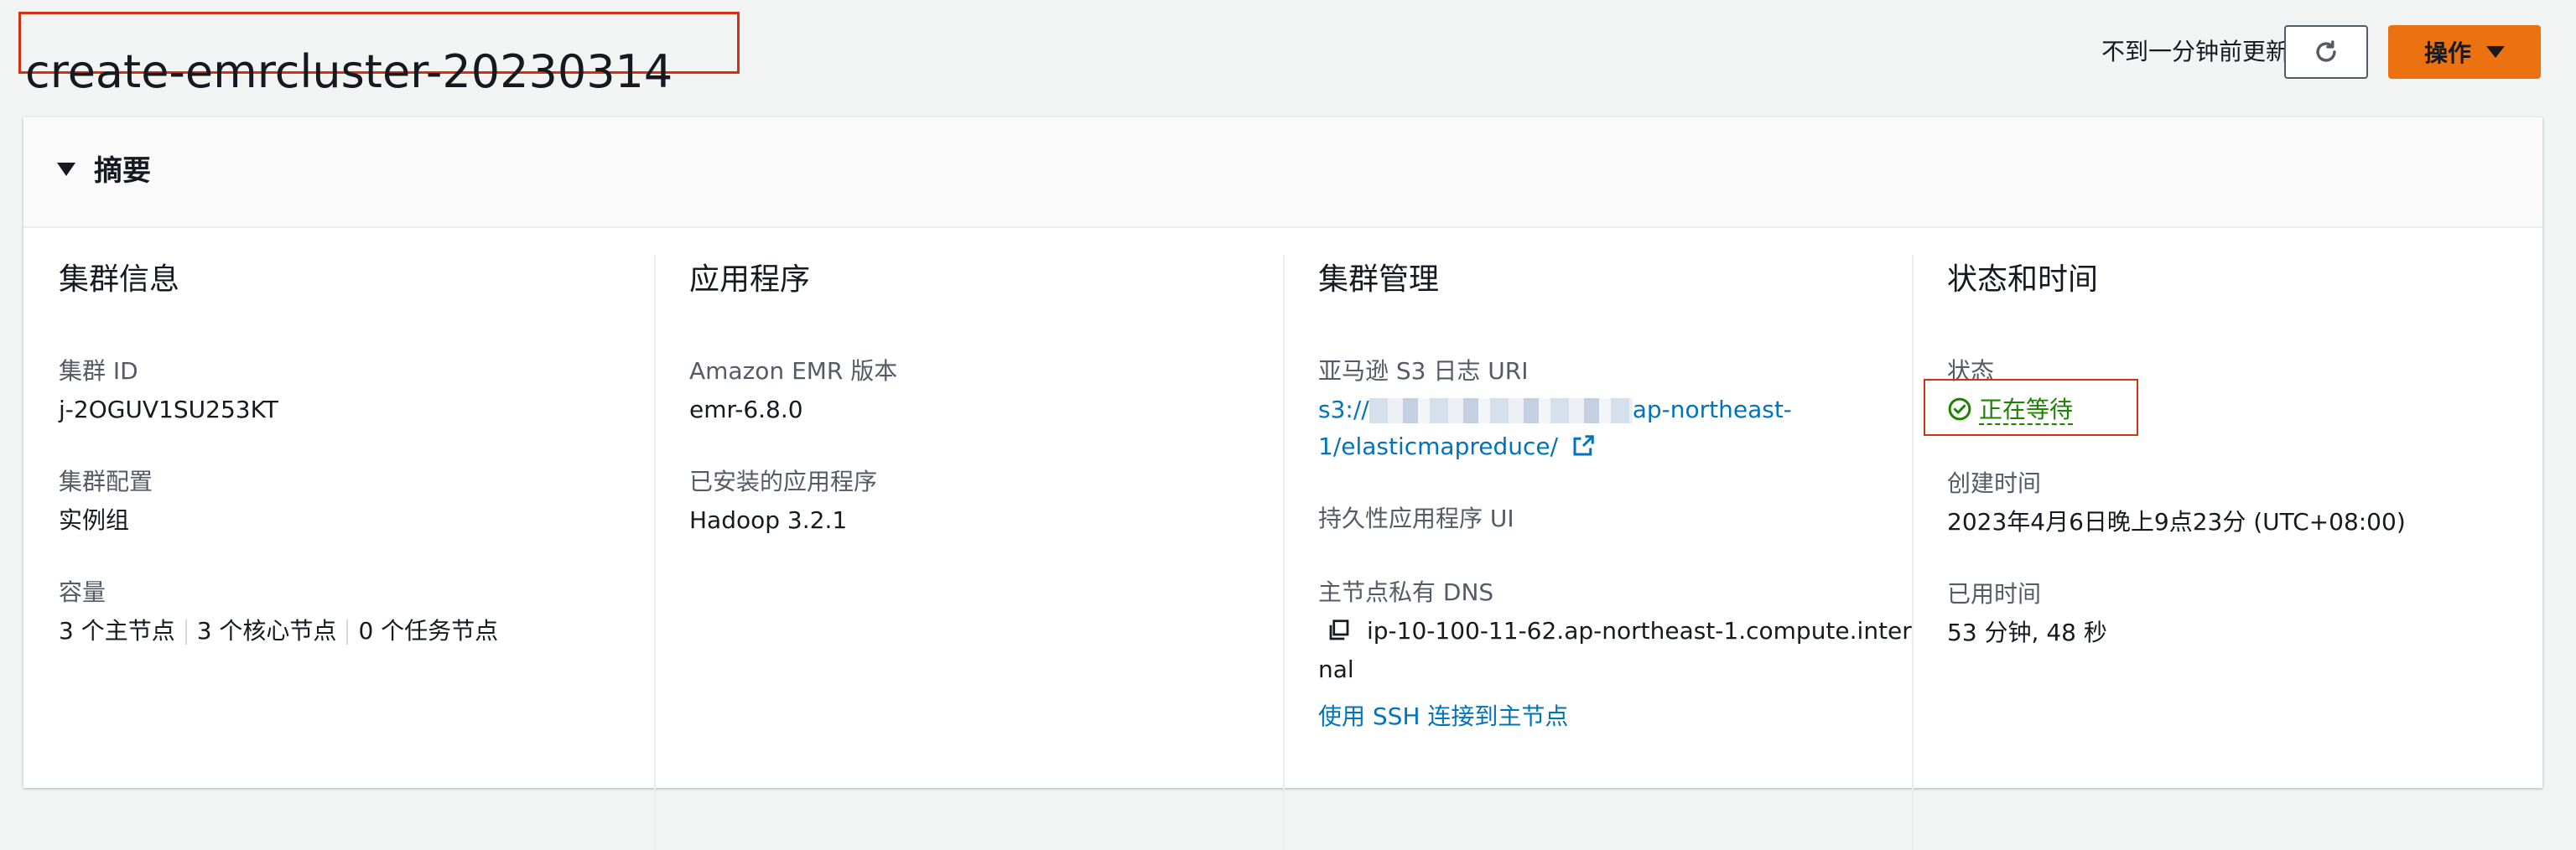 This screenshot has width=2576, height=850. What do you see at coordinates (1416, 518) in the screenshot?
I see `persistent-ui-label: 持久性应用程序 UI` at bounding box center [1416, 518].